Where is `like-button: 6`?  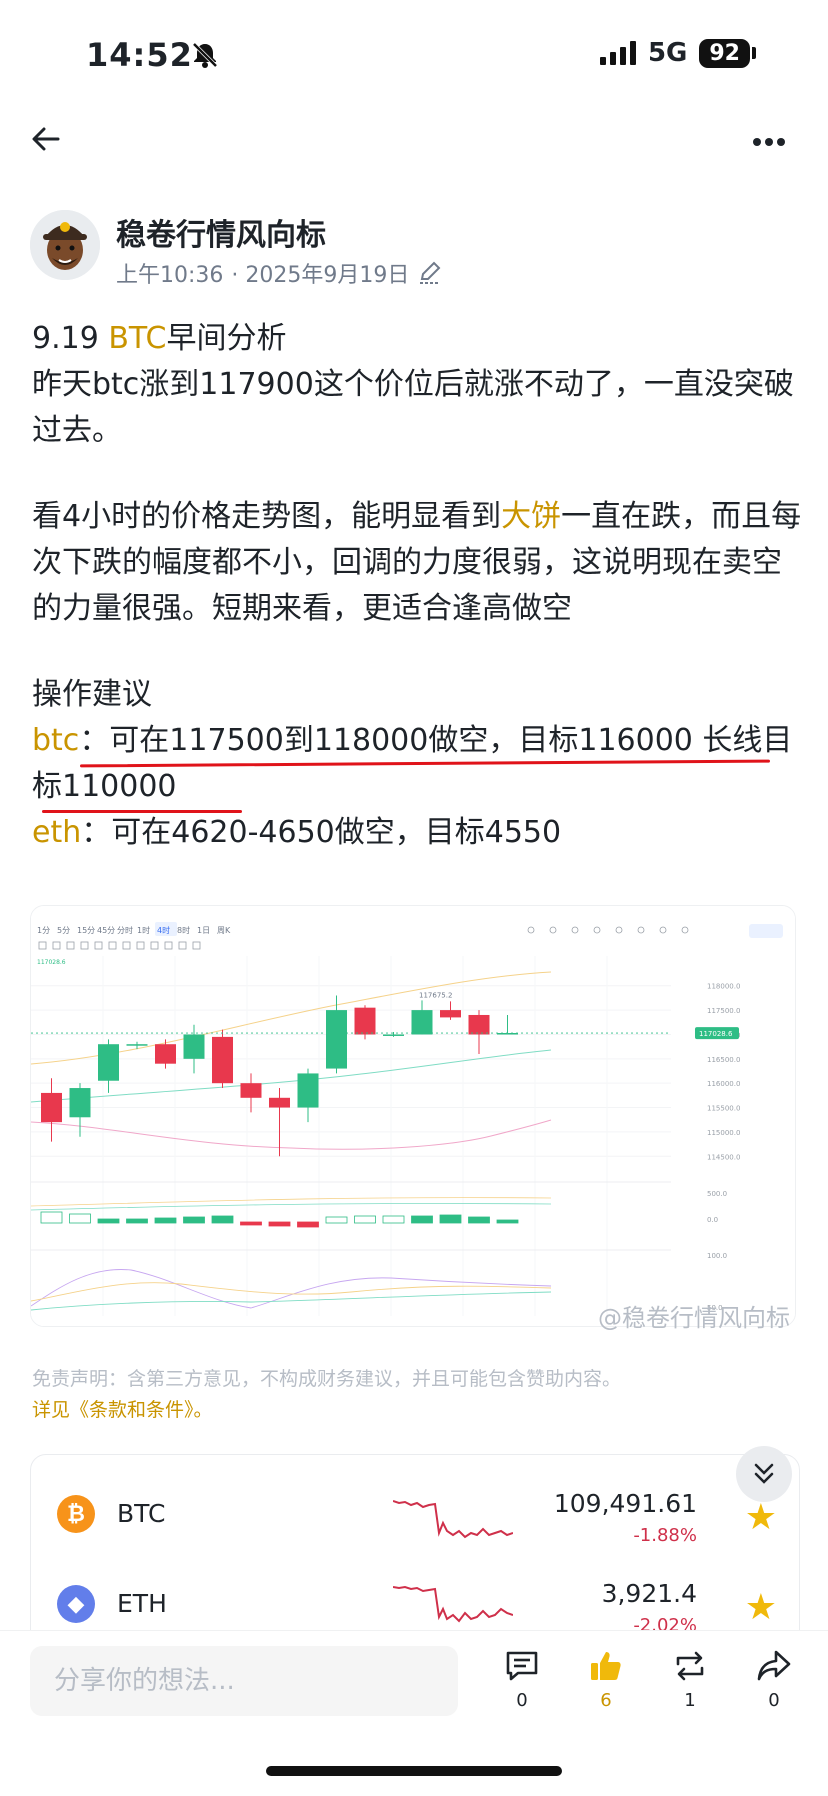 like-button: 6 is located at coordinates (606, 1679).